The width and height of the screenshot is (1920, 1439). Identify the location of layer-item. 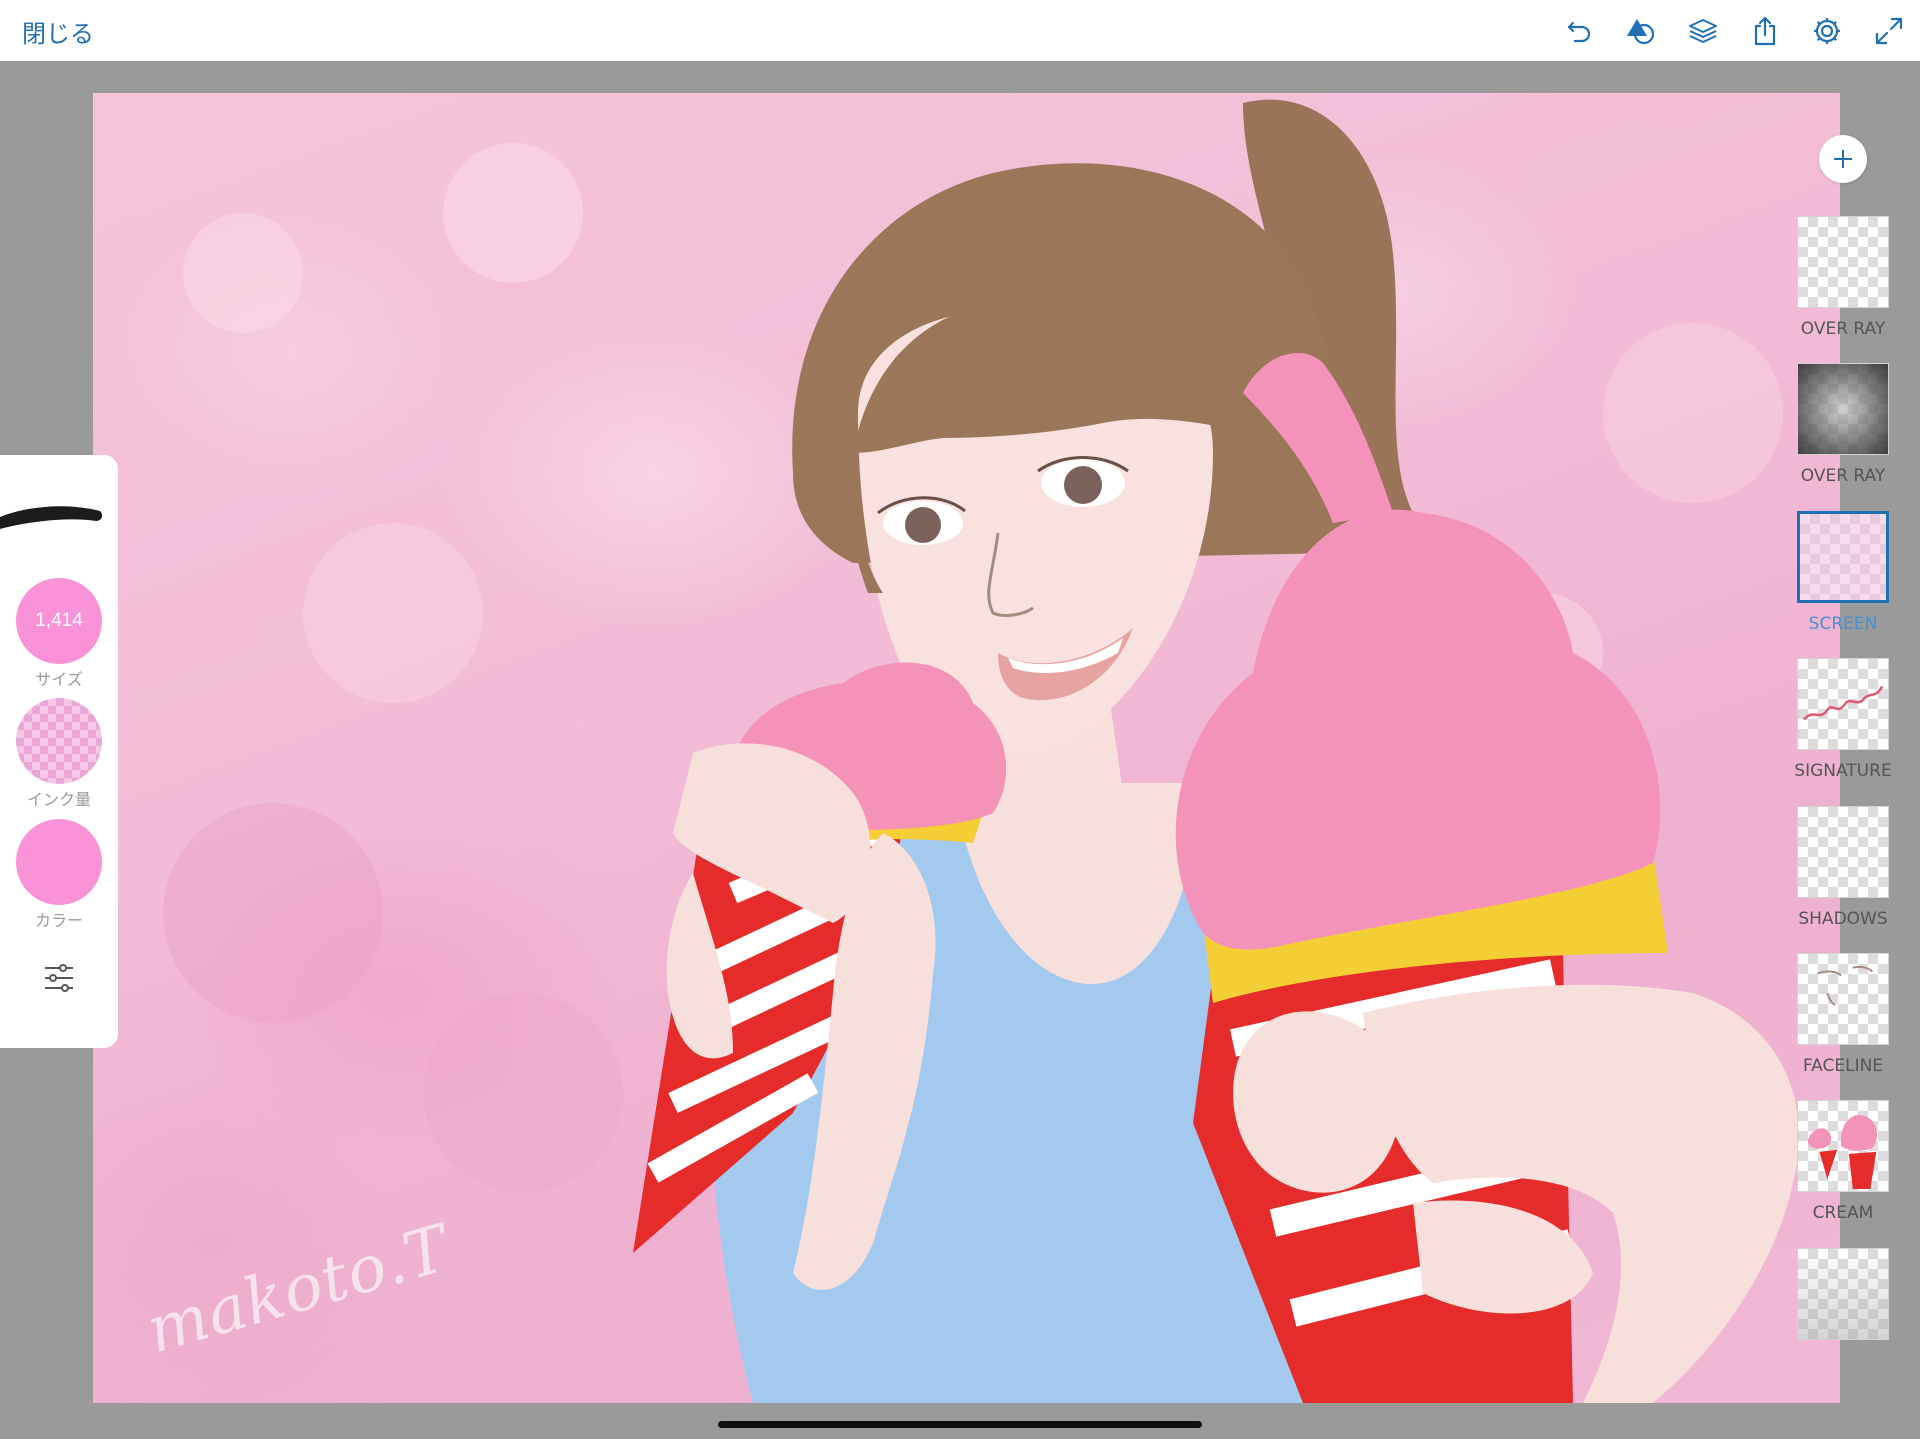
(1843, 1294).